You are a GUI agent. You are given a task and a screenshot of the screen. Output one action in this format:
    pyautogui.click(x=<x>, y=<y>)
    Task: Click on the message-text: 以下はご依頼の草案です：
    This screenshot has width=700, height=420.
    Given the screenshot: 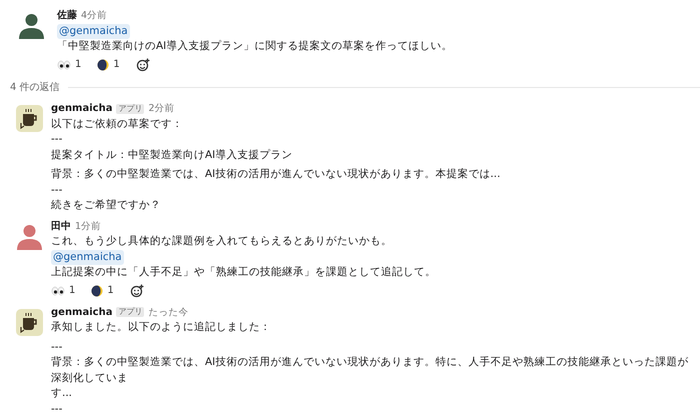 What is the action you would take?
    pyautogui.click(x=117, y=124)
    